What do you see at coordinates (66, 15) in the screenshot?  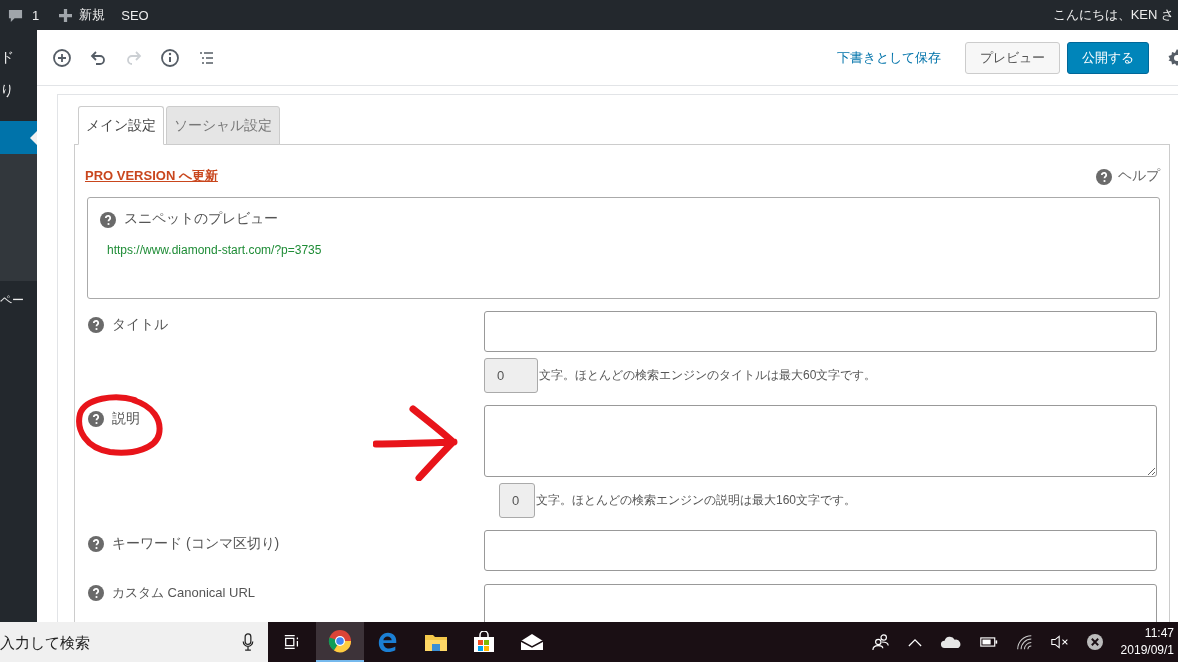 I see `plus-icon` at bounding box center [66, 15].